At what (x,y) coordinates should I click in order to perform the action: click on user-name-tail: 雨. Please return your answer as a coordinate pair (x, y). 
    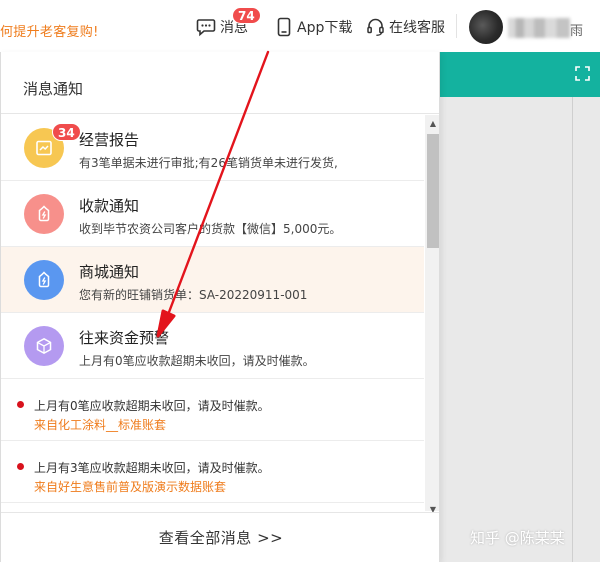
    Looking at the image, I should click on (577, 31).